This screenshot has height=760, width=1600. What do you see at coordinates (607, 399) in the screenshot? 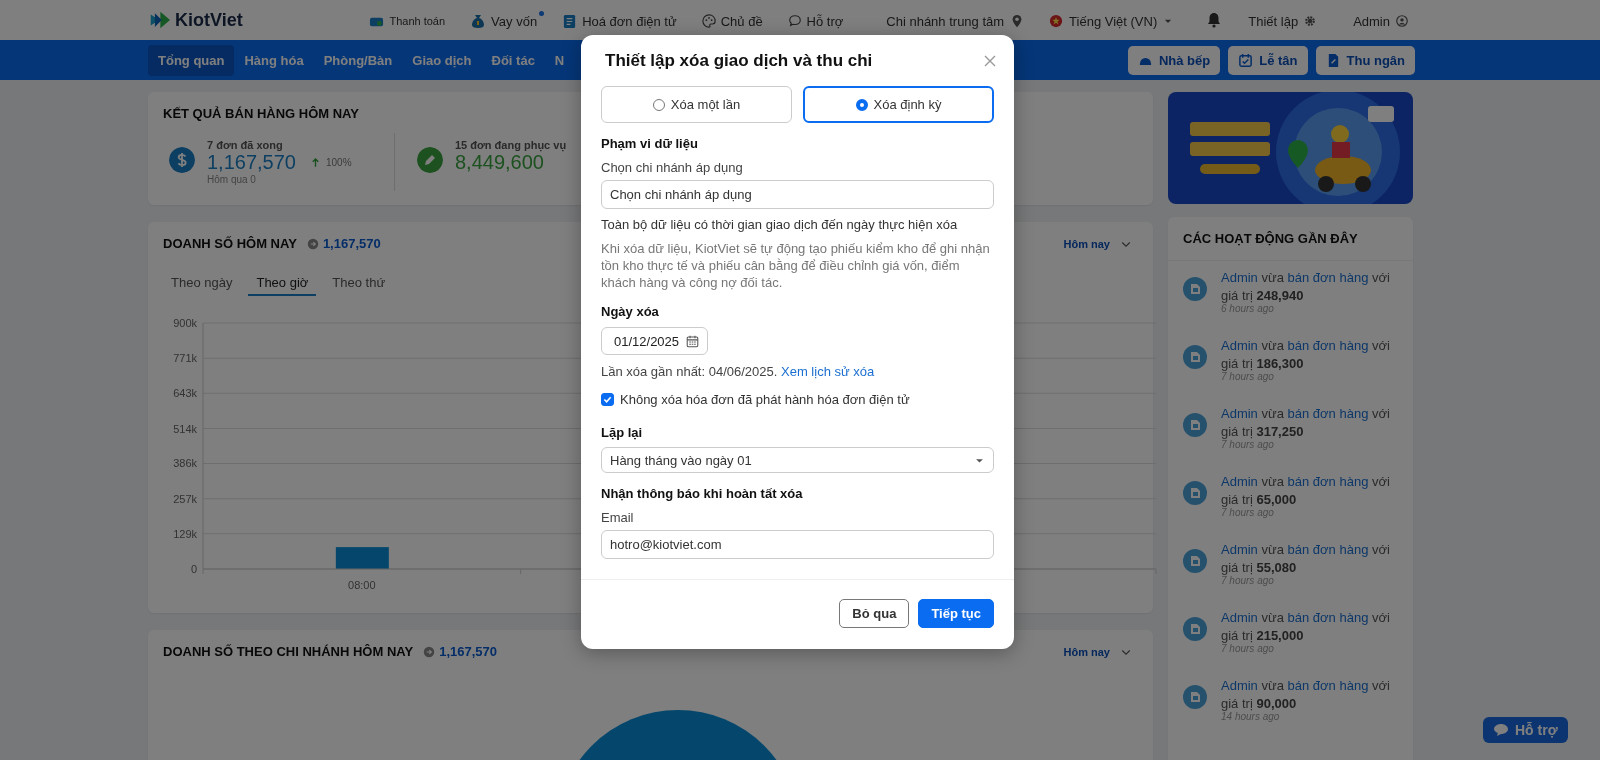
I see `checkbox` at bounding box center [607, 399].